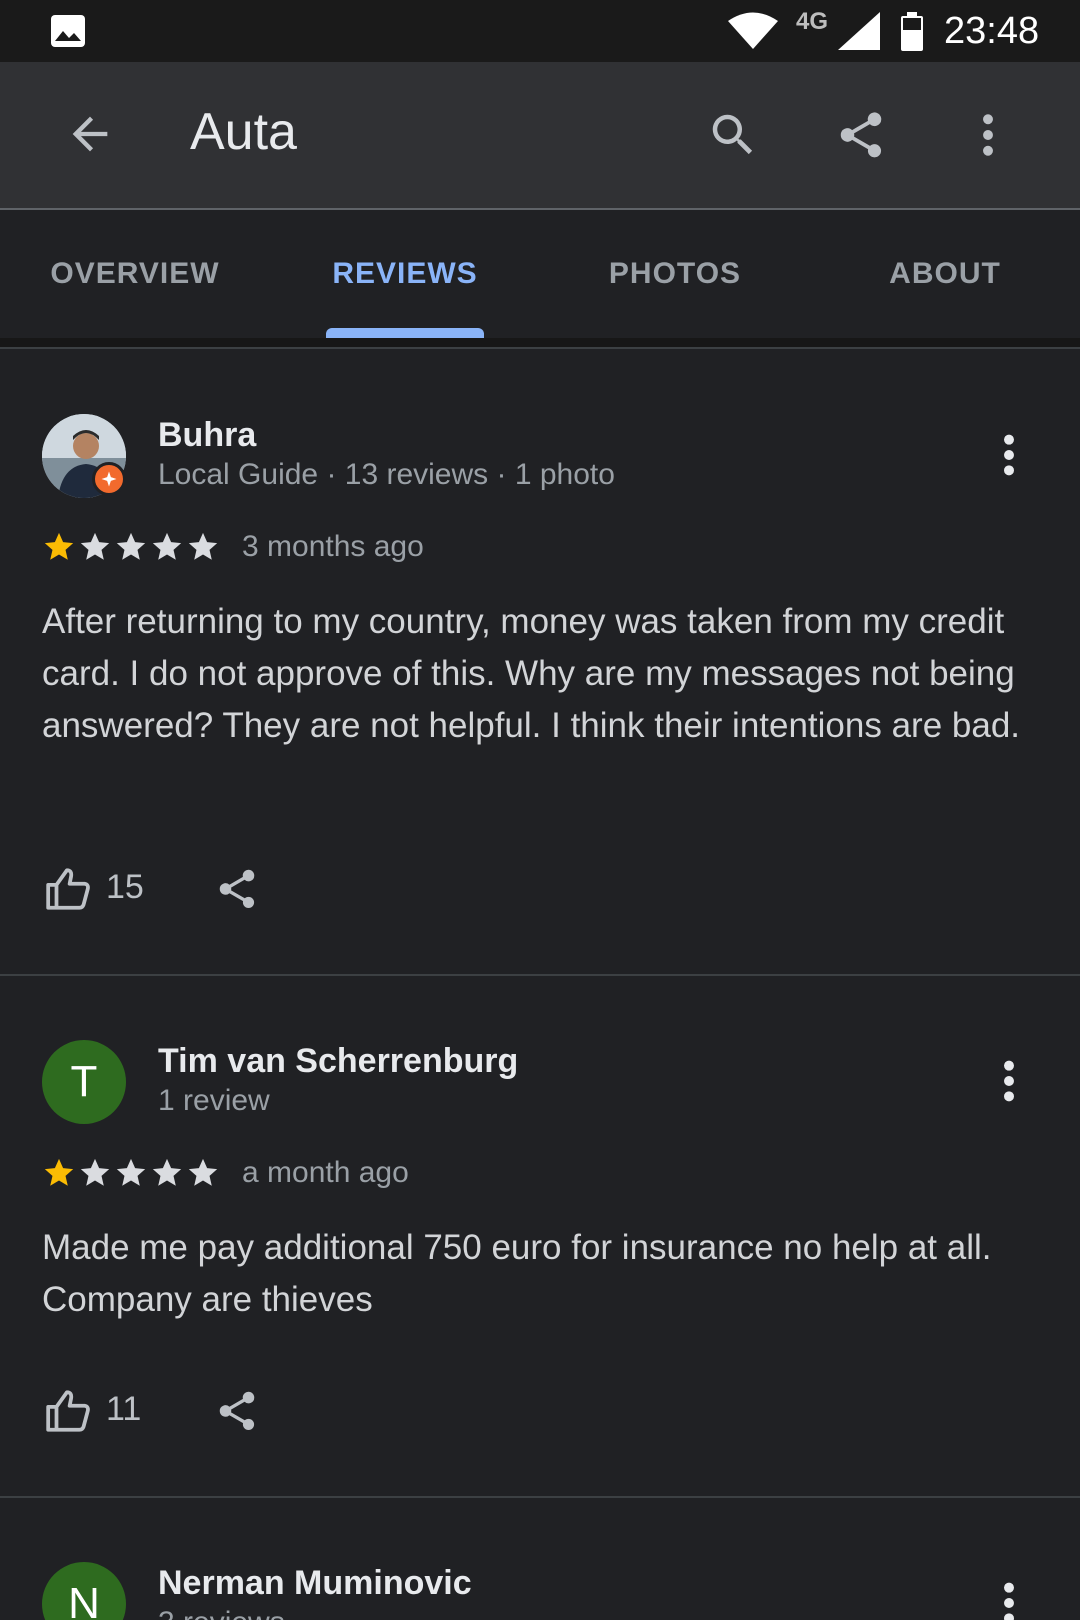 The image size is (1080, 1620). What do you see at coordinates (84, 1082) in the screenshot?
I see `avatar: T` at bounding box center [84, 1082].